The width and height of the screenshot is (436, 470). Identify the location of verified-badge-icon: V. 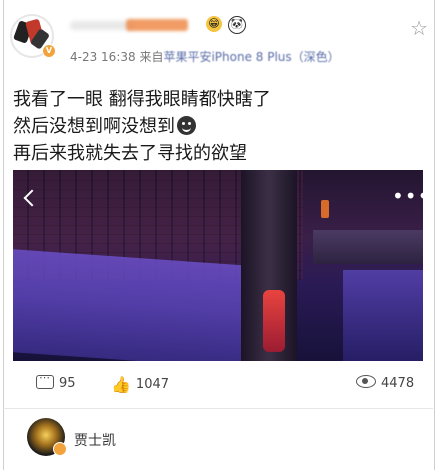
(49, 51).